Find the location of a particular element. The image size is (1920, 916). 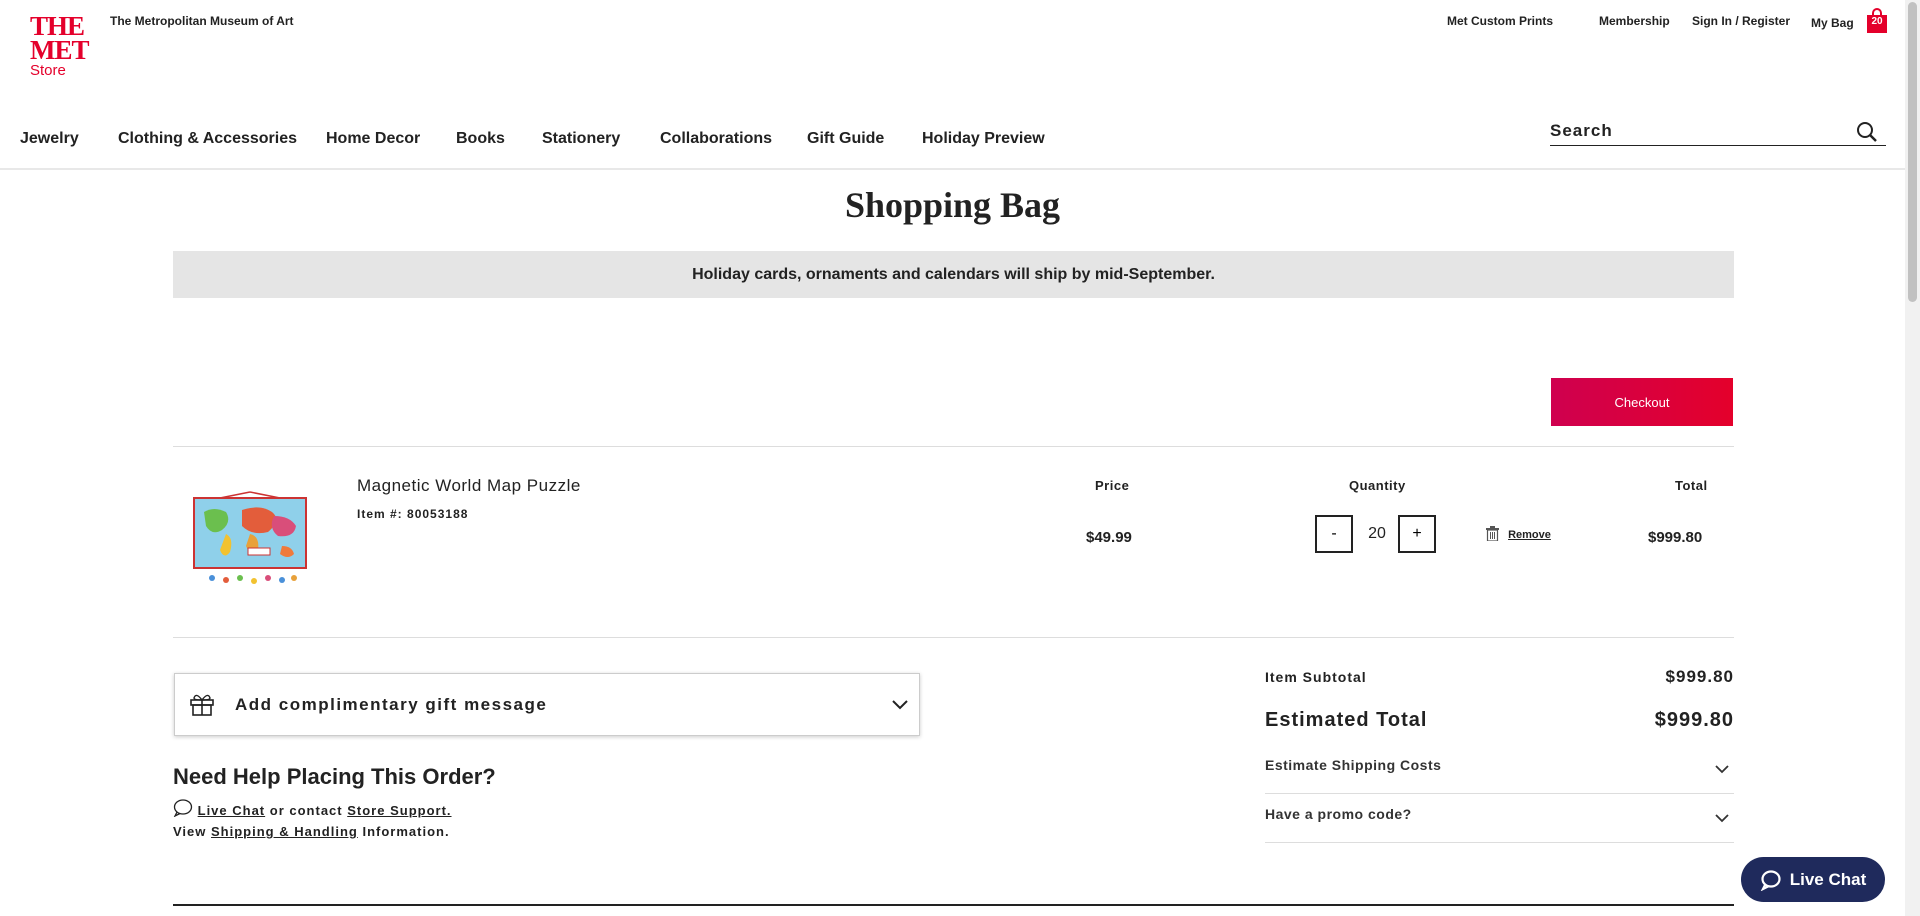

item-subtotal-value: $999.80 is located at coordinates (1699, 676).